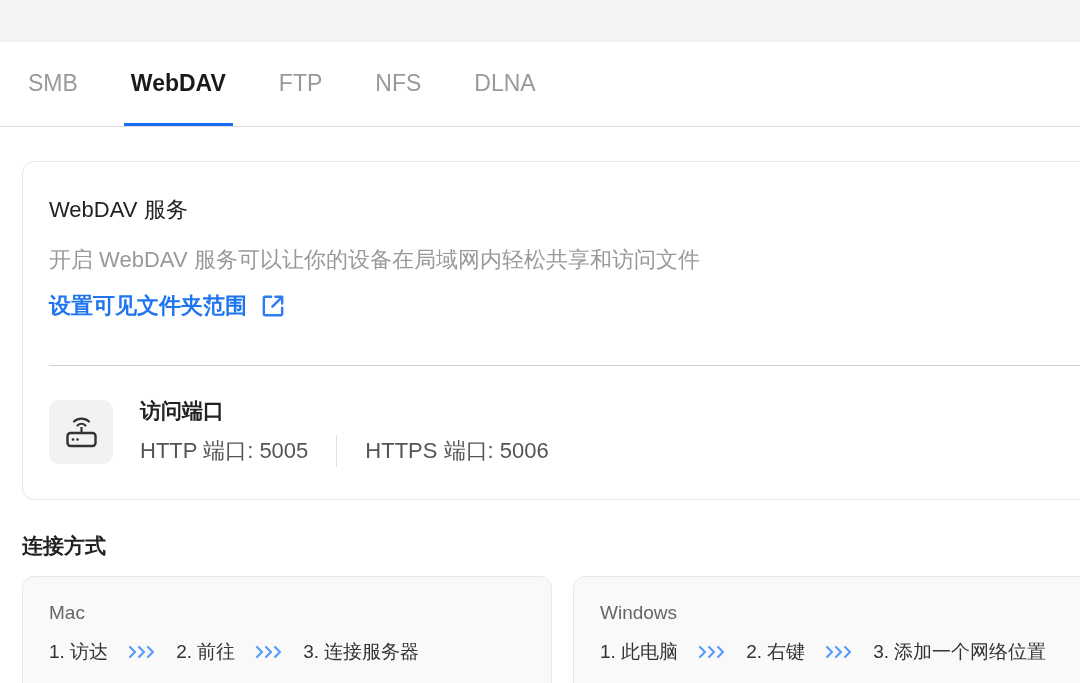 The width and height of the screenshot is (1080, 683). What do you see at coordinates (119, 210) in the screenshot?
I see `service-title: WebDAV 服务` at bounding box center [119, 210].